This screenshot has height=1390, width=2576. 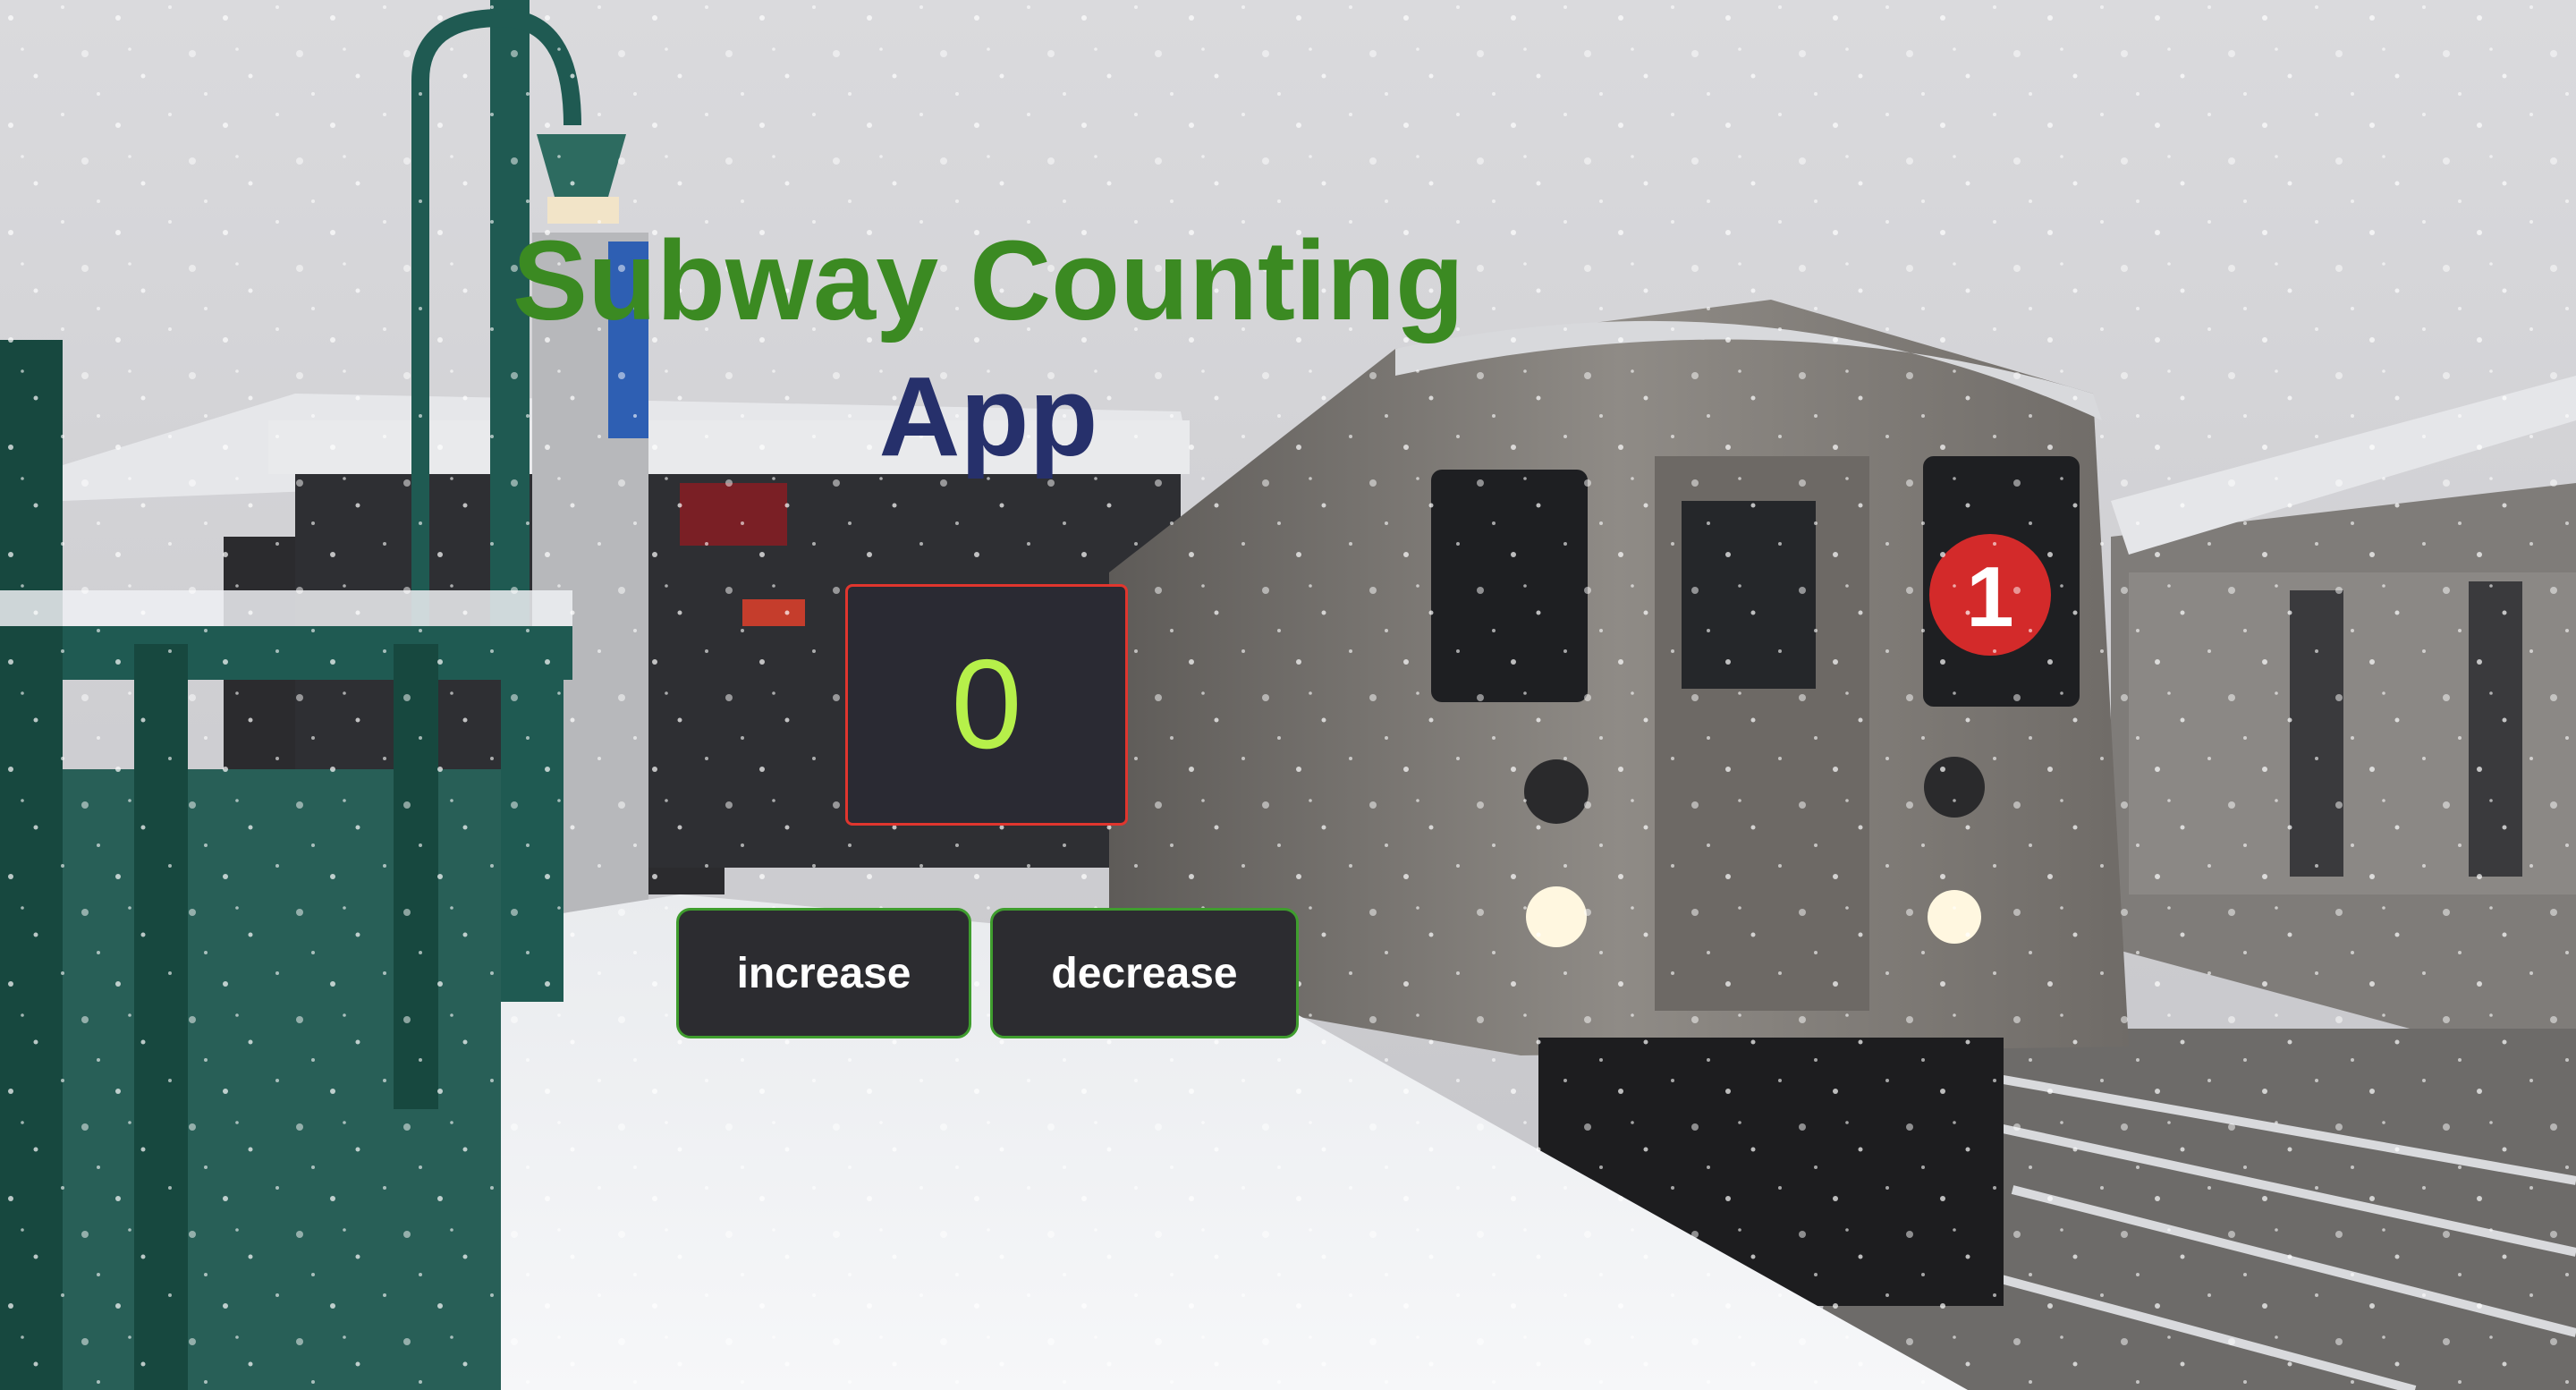 I want to click on app-title-line-2: App, so click(x=988, y=416).